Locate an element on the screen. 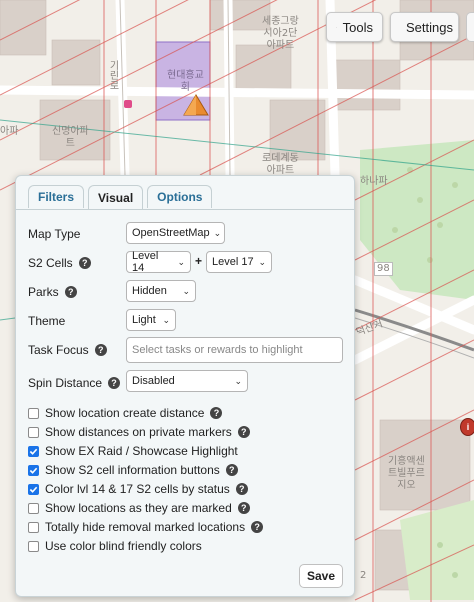 This screenshot has height=602, width=474. checkbox-label: Show distances on private markers is located at coordinates (138, 432).